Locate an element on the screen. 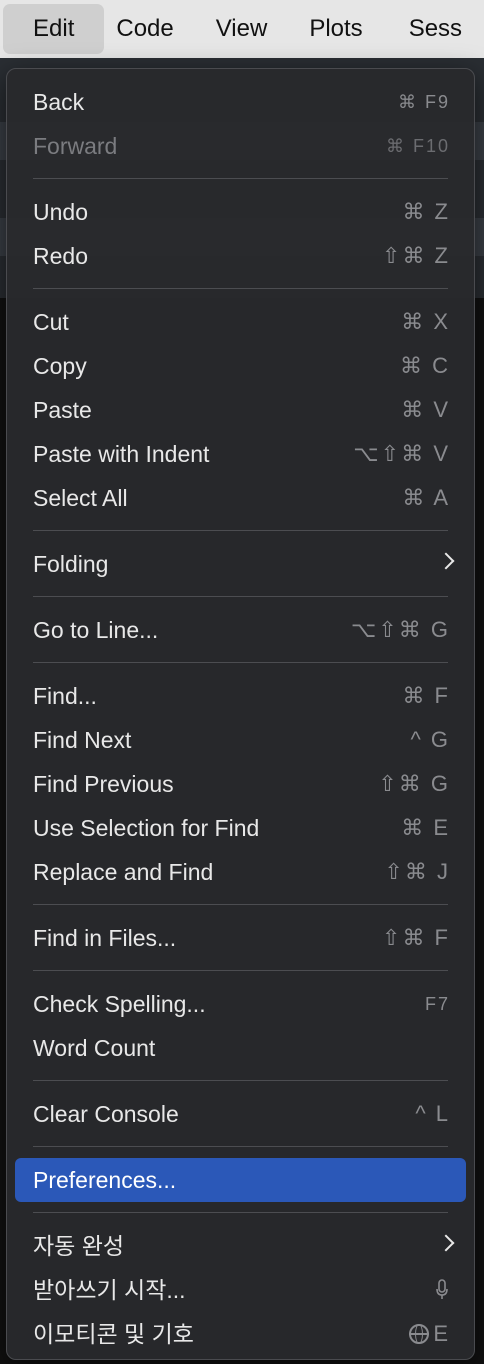  menu-item-find-next: Find Next ^ G is located at coordinates (240, 740).